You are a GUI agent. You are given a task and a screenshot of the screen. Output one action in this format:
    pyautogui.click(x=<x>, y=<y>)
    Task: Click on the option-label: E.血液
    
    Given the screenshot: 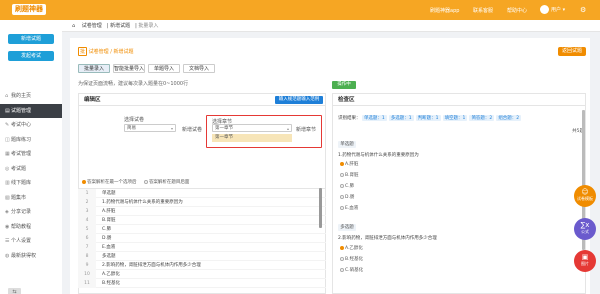 What is the action you would take?
    pyautogui.click(x=352, y=208)
    